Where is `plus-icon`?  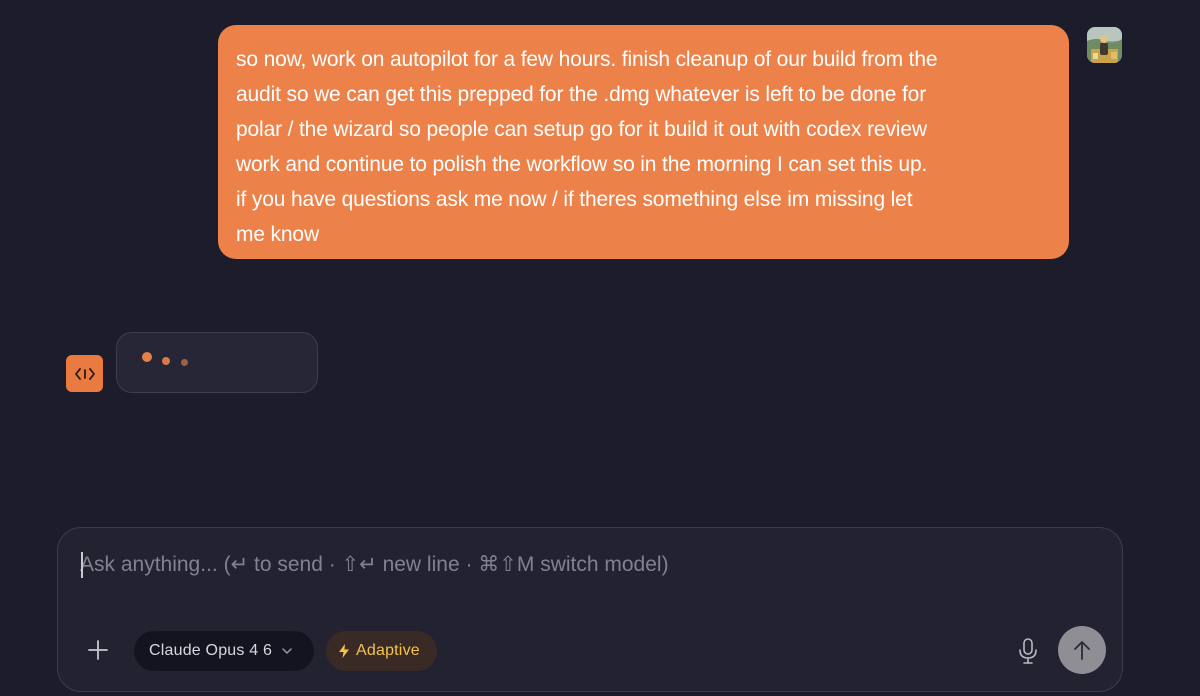 plus-icon is located at coordinates (98, 650).